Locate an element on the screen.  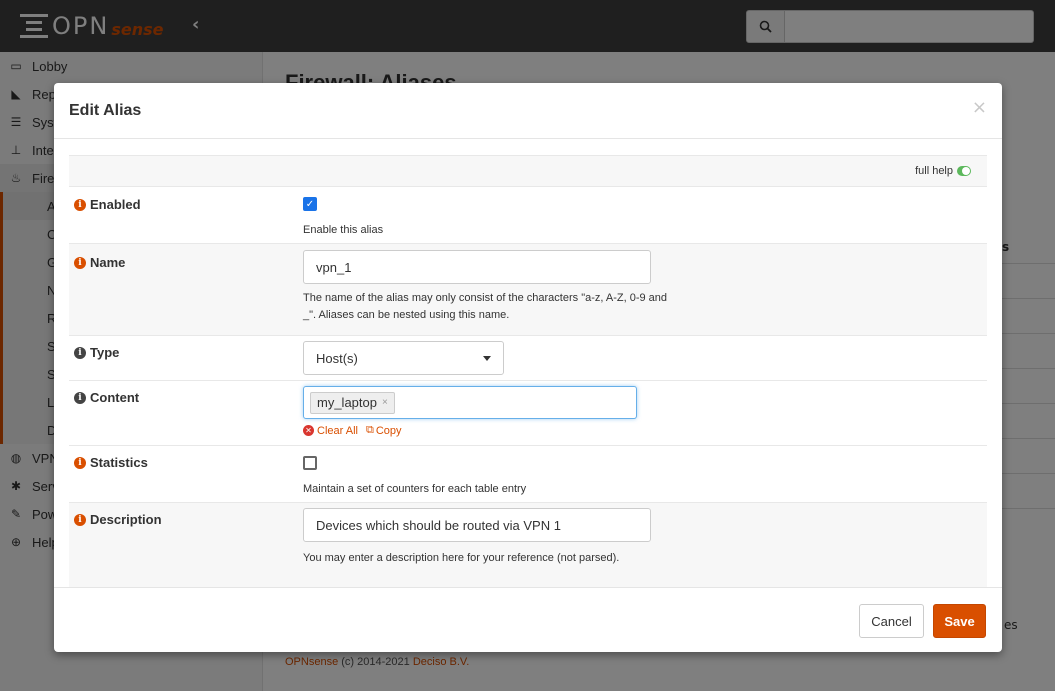
type-select: Host(s) is located at coordinates (403, 358).